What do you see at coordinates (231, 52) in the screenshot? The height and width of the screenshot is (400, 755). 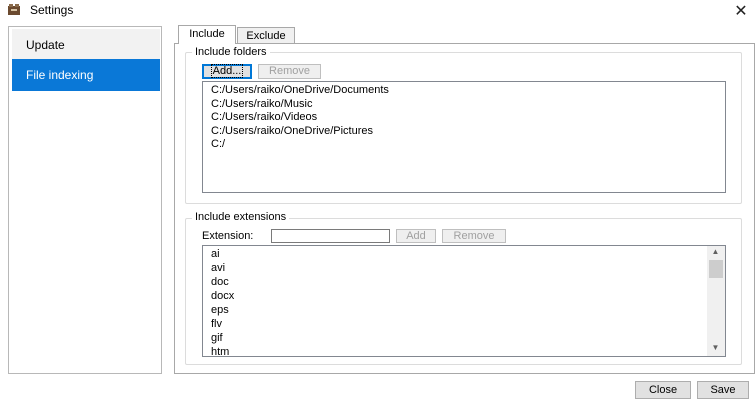 I see `include-folders-label: Include folders` at bounding box center [231, 52].